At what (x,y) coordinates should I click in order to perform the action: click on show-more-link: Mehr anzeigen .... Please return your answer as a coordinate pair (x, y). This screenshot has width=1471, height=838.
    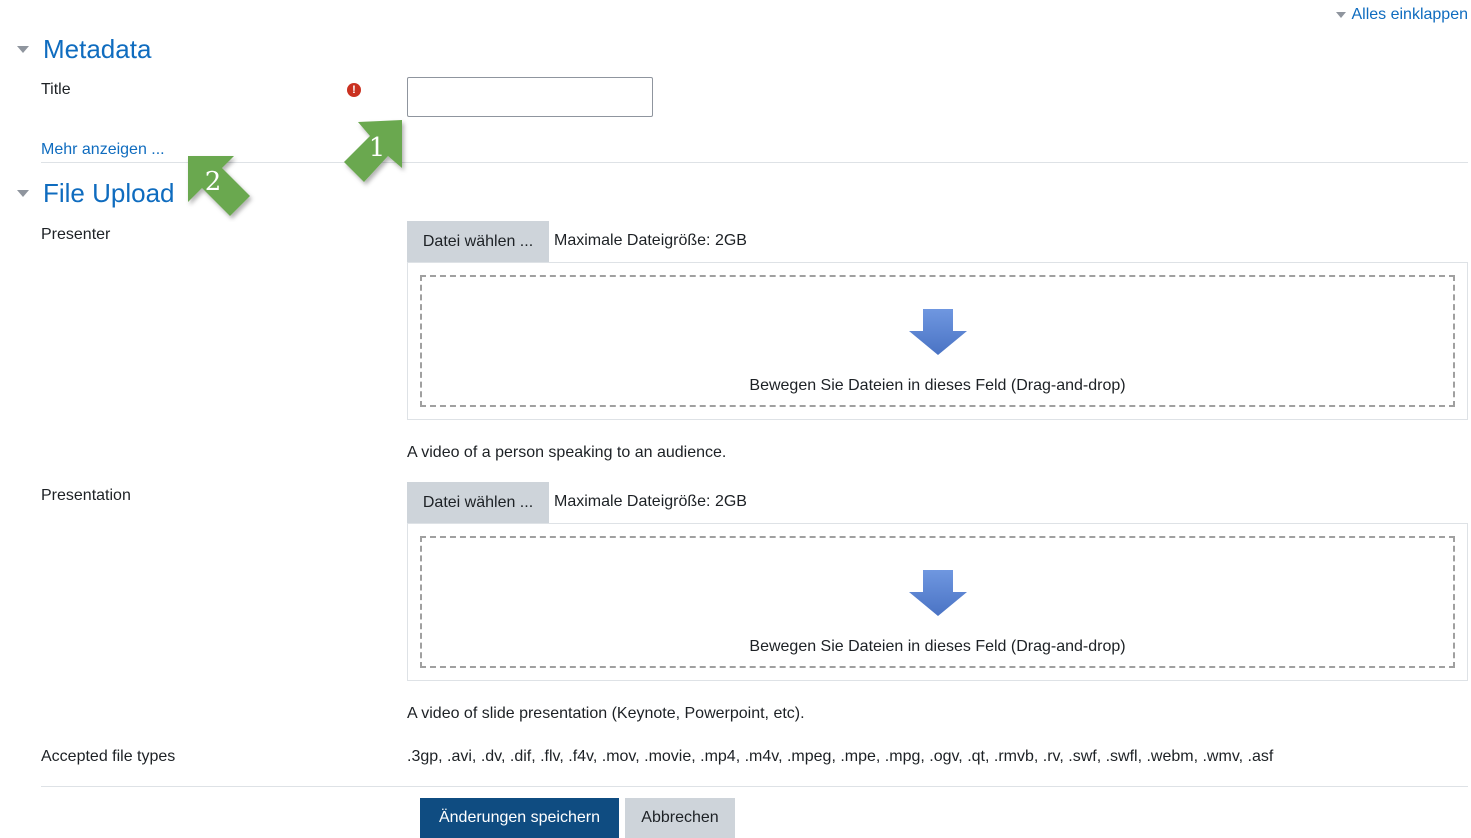
    Looking at the image, I should click on (103, 150).